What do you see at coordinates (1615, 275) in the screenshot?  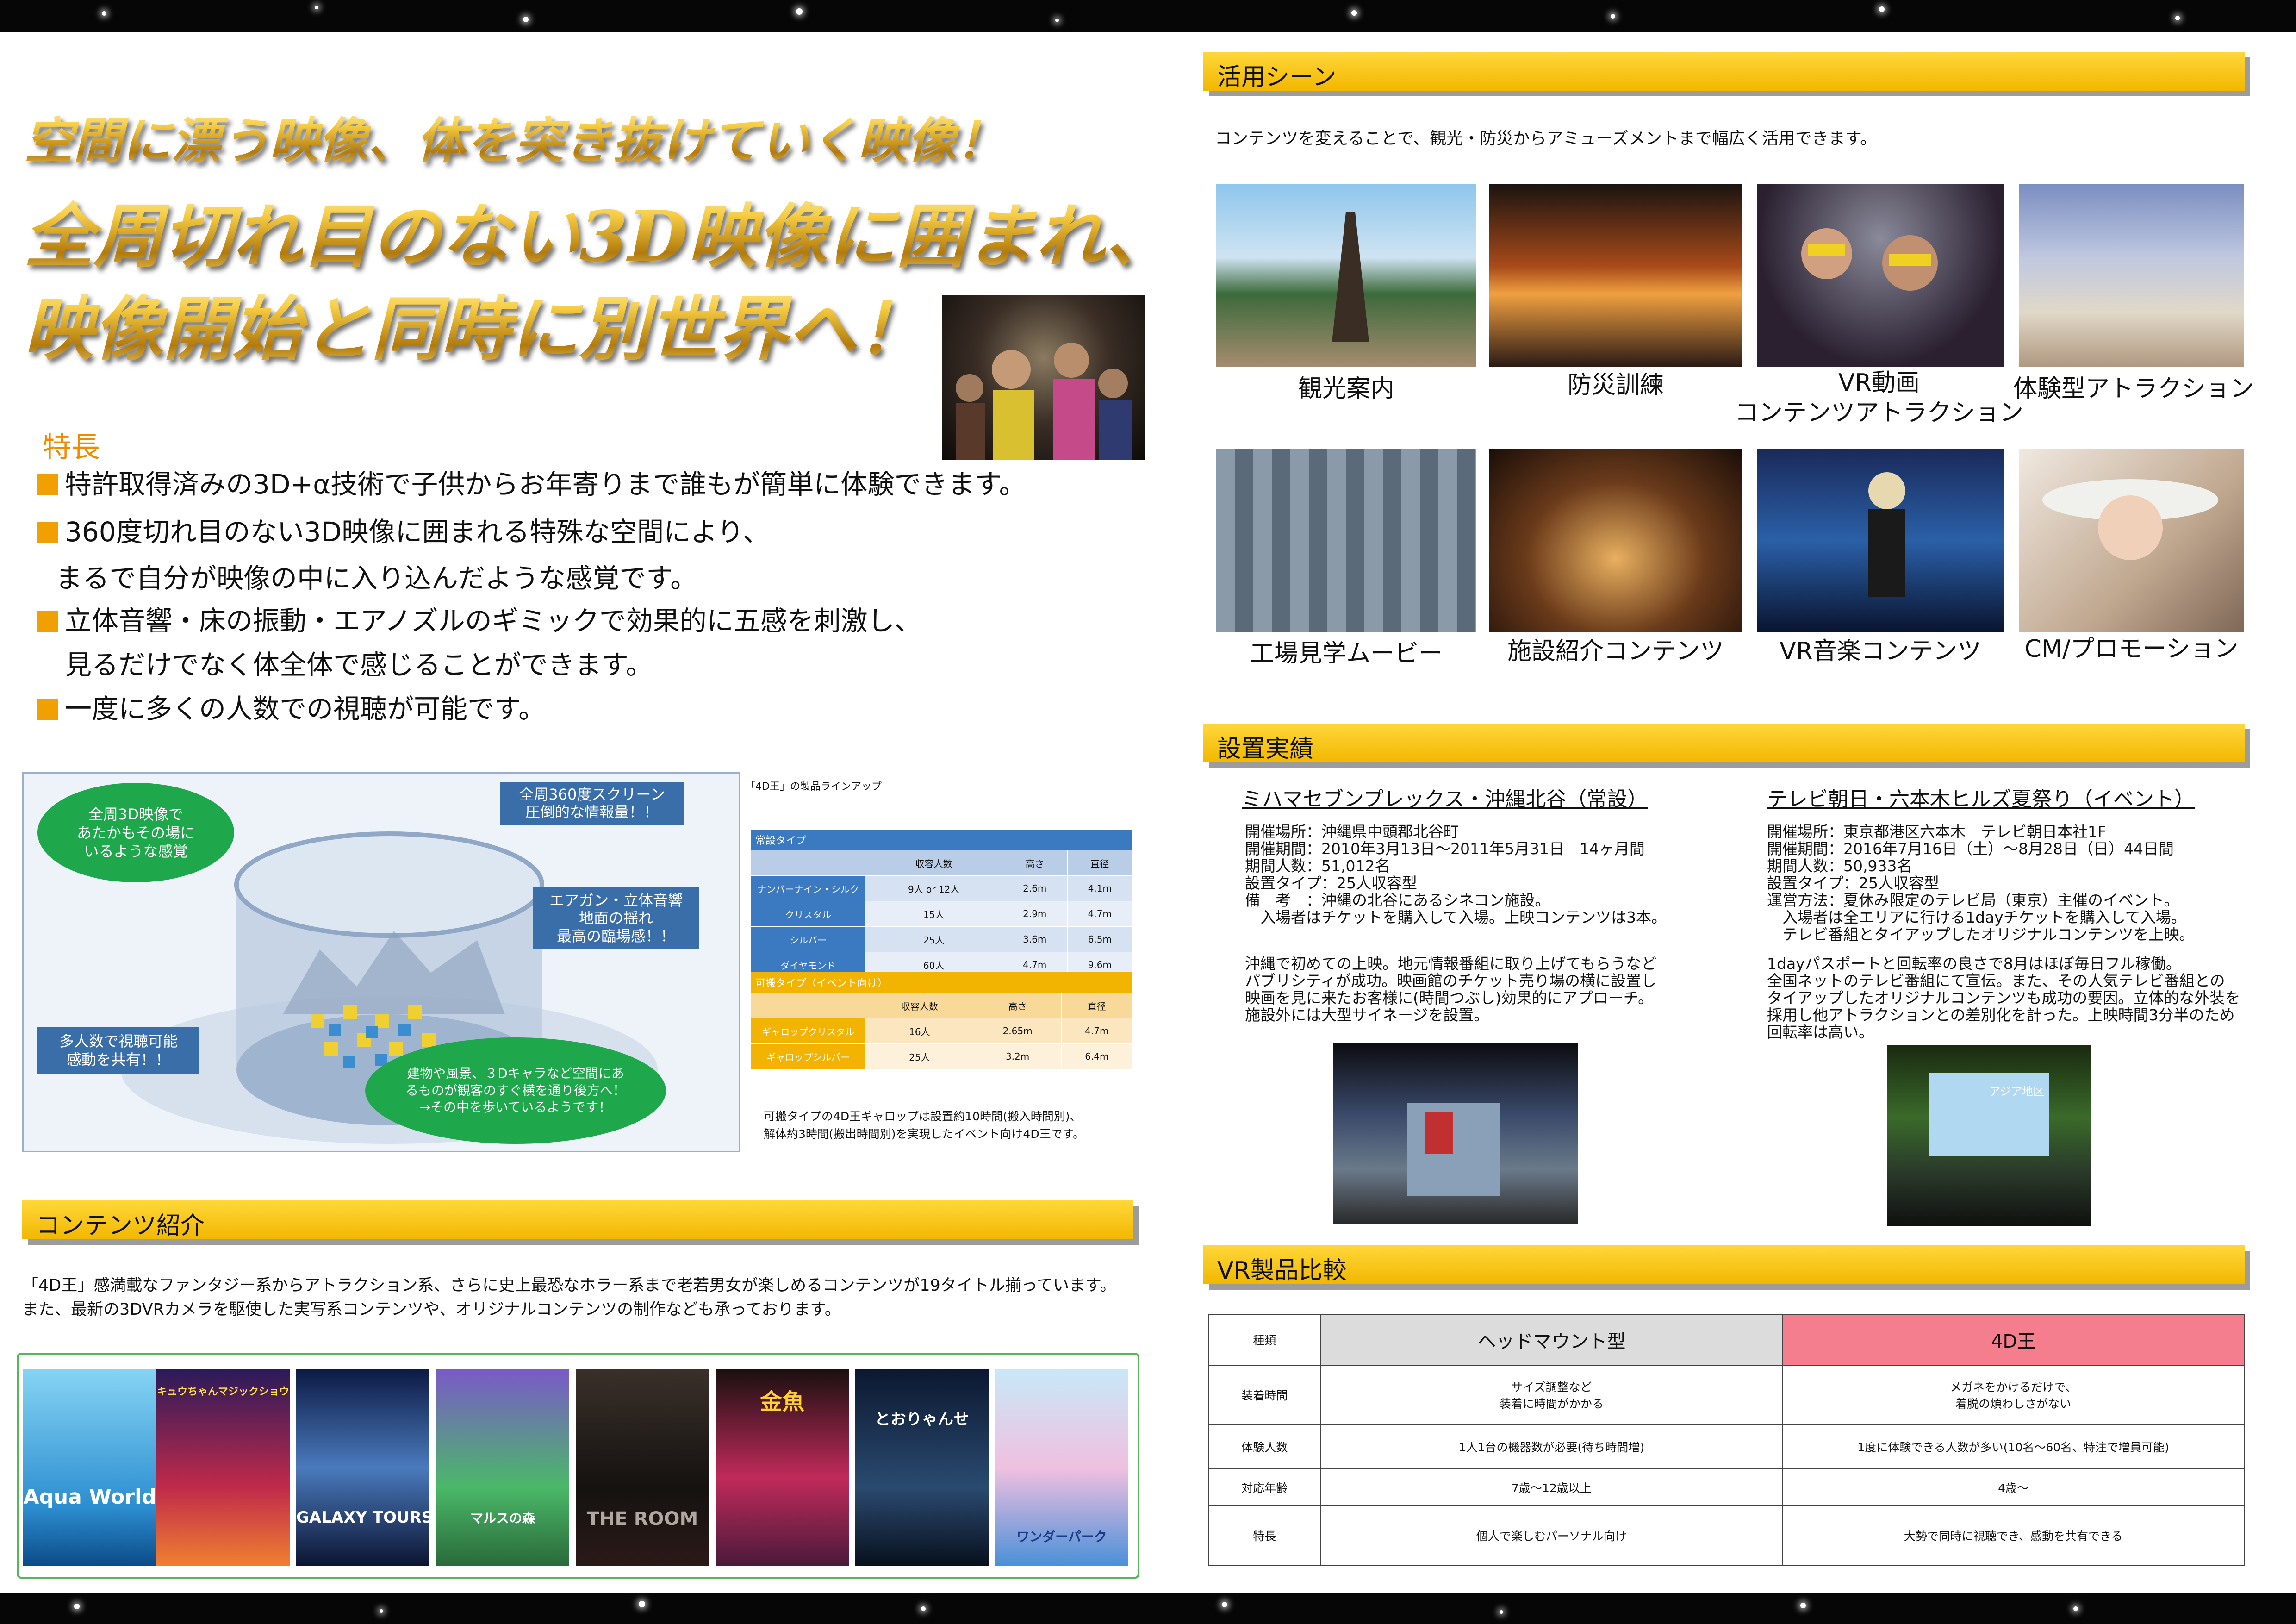 I see `photo-disaster` at bounding box center [1615, 275].